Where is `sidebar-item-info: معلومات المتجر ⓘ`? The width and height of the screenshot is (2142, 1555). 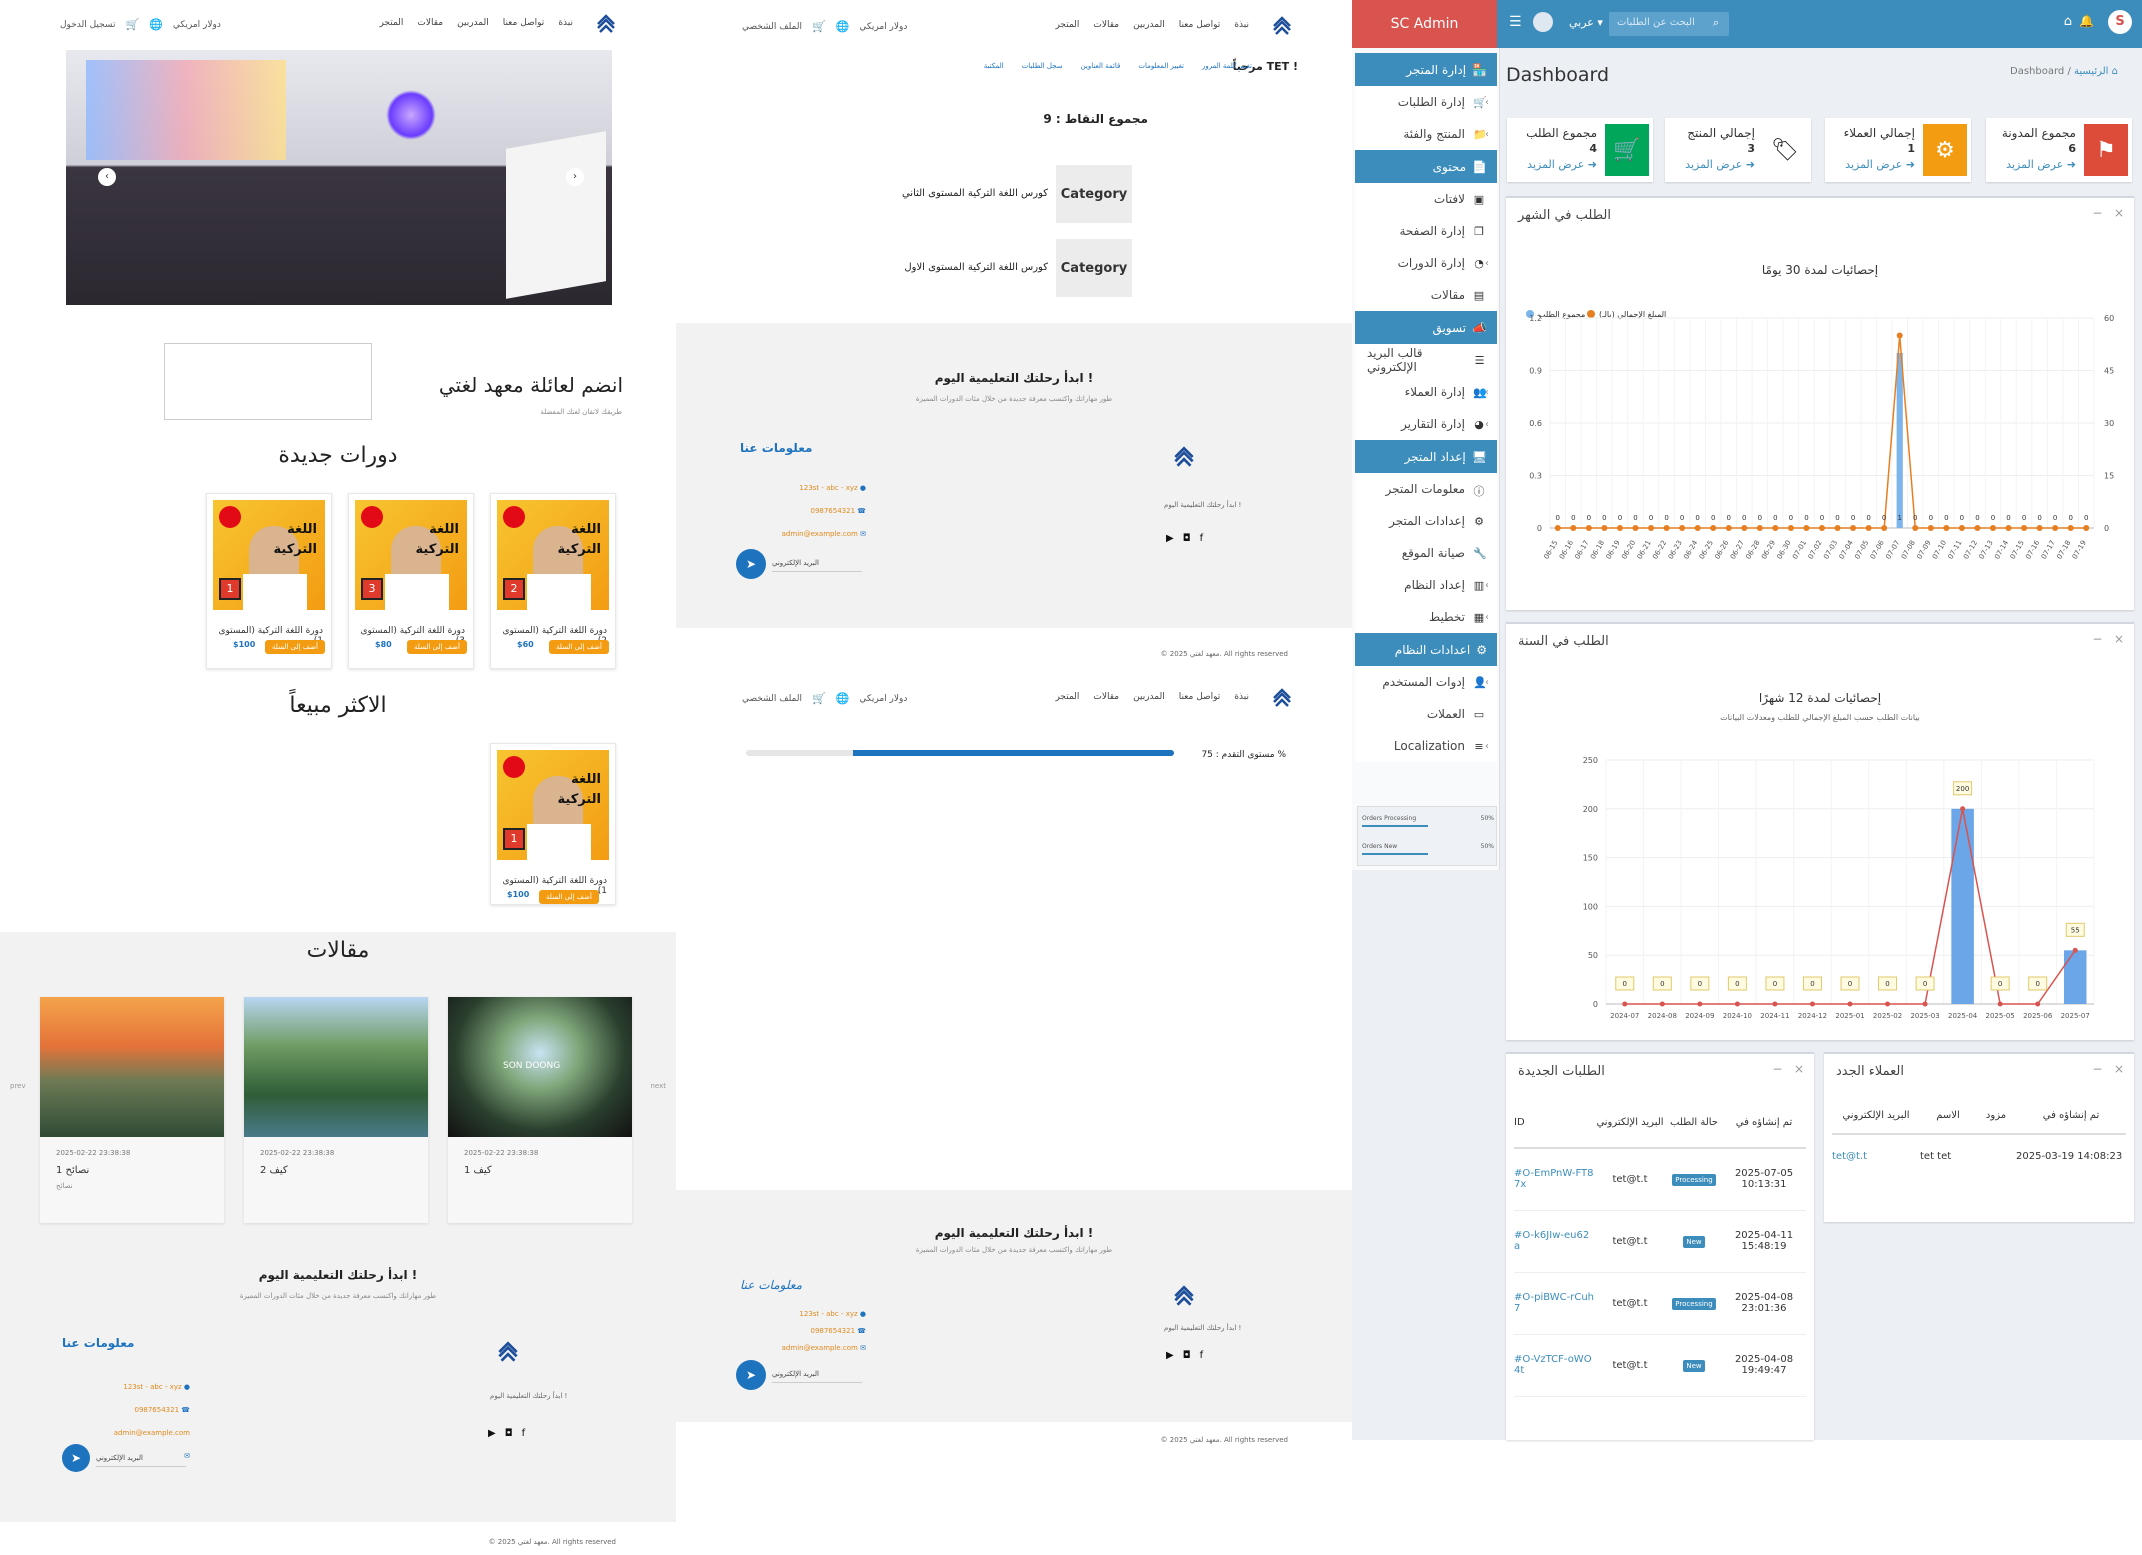 sidebar-item-info: معلومات المتجر ⓘ is located at coordinates (1426, 489).